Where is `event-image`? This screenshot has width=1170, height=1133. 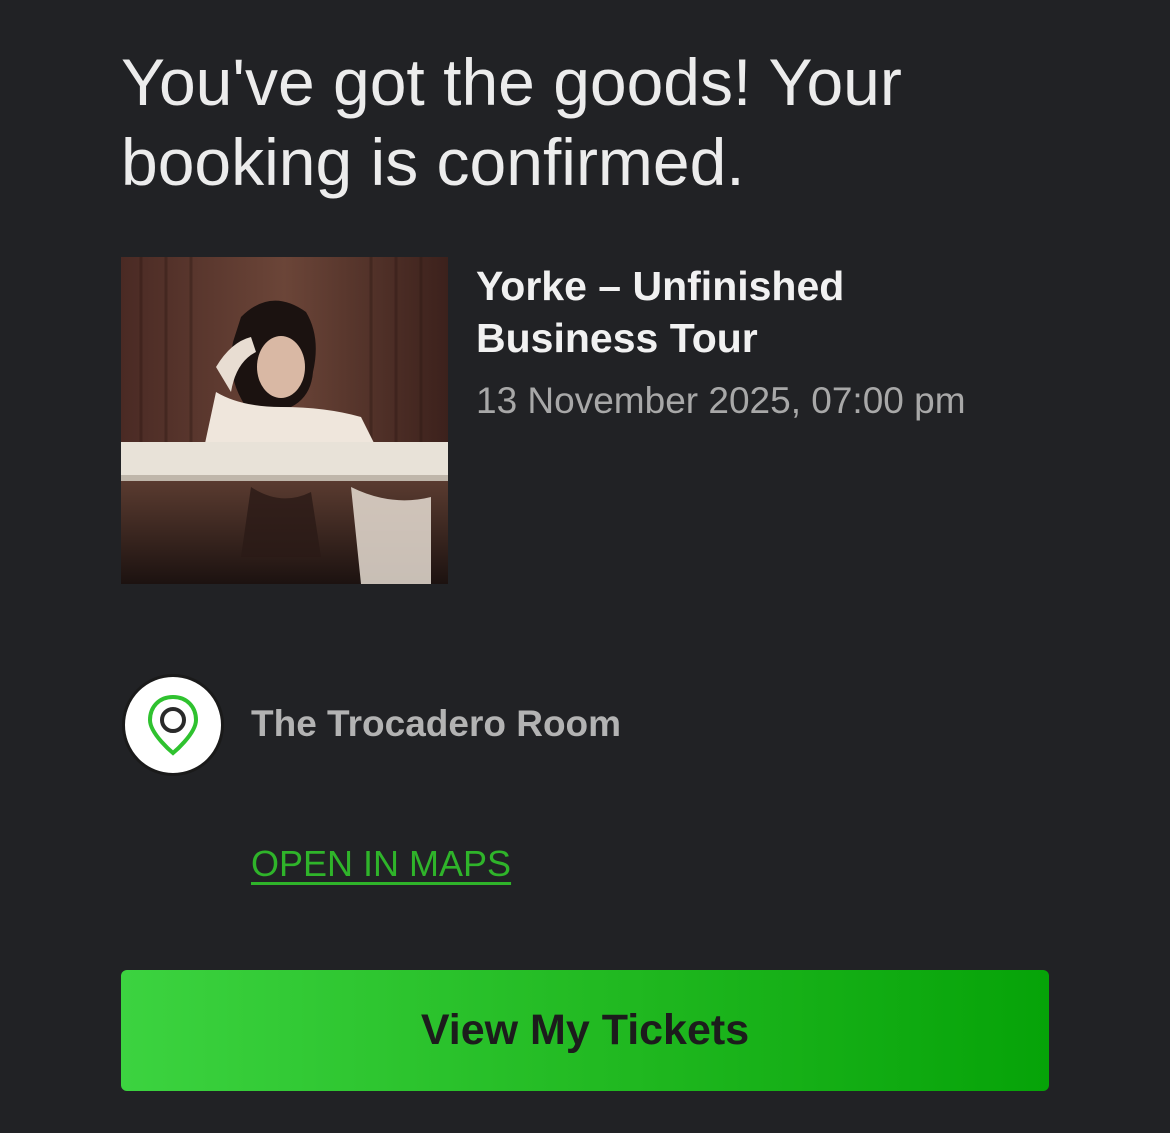
event-image is located at coordinates (284, 420).